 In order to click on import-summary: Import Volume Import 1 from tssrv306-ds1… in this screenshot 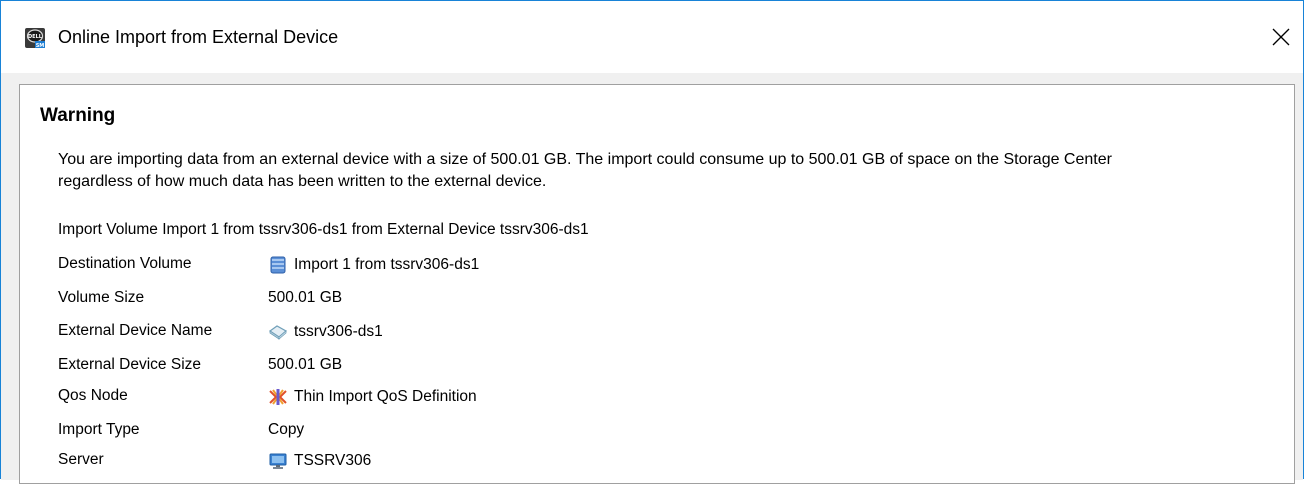, I will do `click(323, 229)`.